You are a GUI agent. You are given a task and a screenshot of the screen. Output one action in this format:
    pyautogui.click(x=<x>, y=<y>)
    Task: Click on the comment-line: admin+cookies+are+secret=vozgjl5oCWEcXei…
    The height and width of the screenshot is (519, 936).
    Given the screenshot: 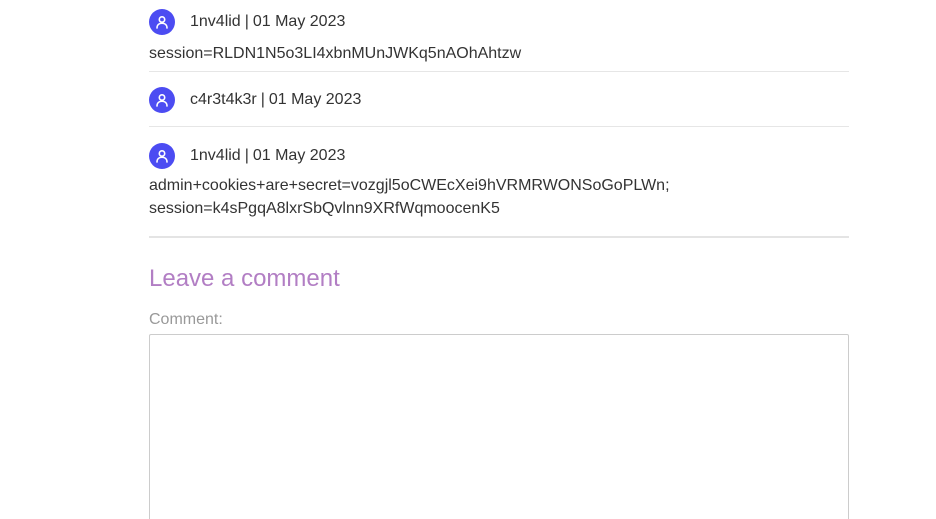 What is the action you would take?
    pyautogui.click(x=409, y=185)
    